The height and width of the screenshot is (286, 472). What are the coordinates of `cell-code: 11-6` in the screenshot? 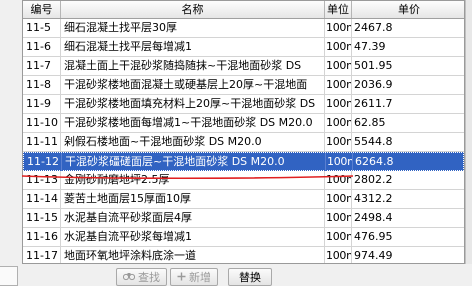 It's located at (42, 47).